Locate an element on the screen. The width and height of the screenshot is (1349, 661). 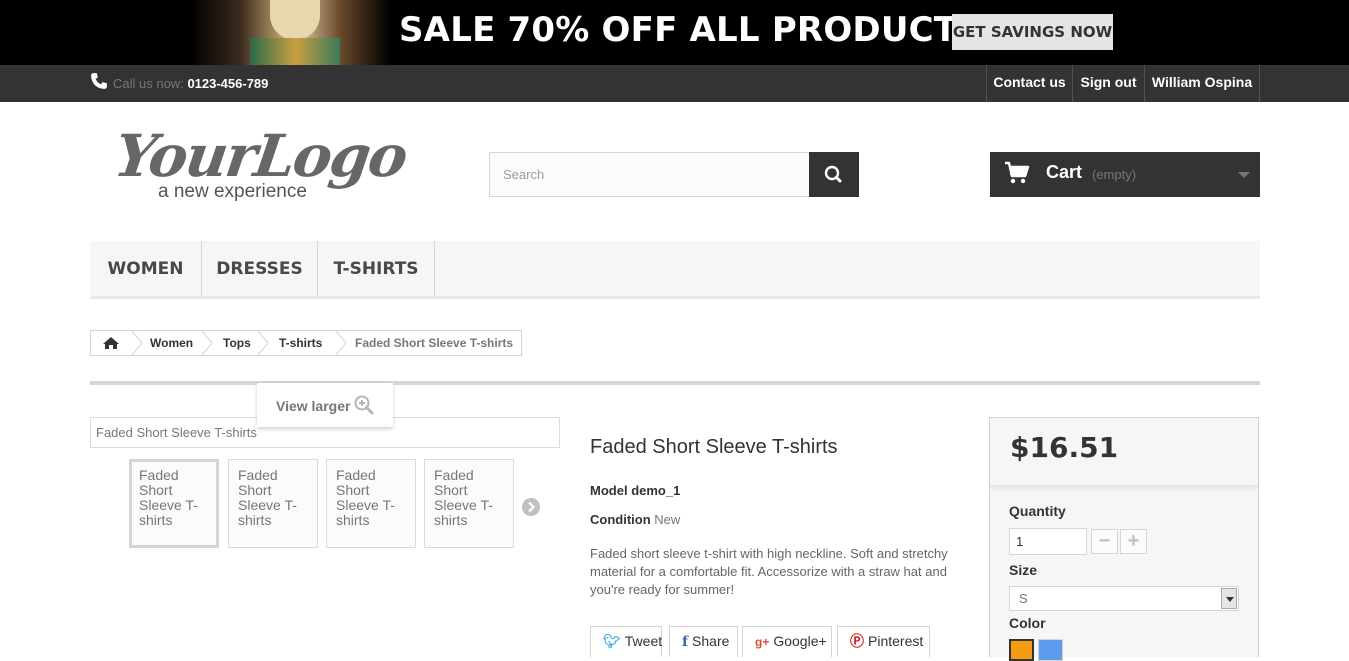
breadcrumb-current: Faded Short Sleeve T-shirts is located at coordinates (434, 343).